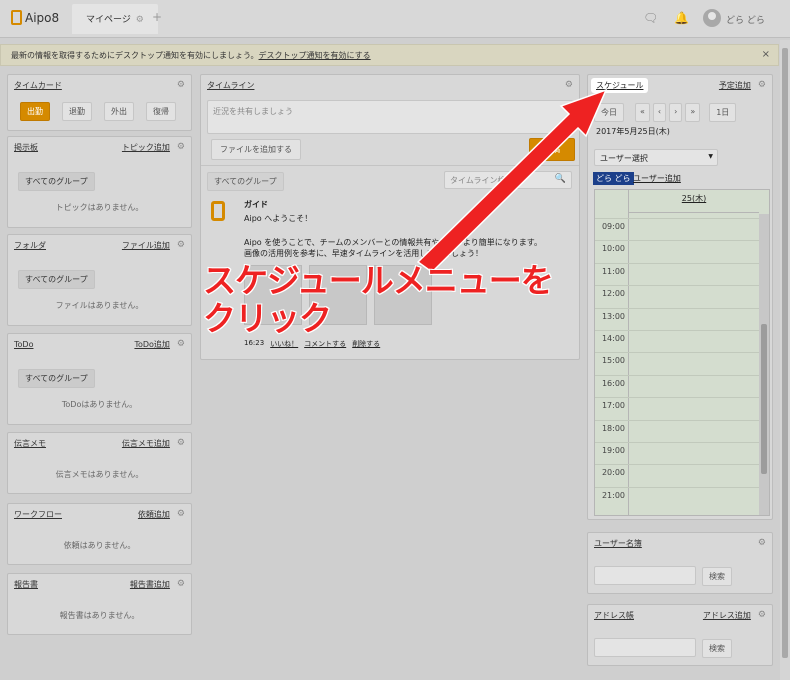 The width and height of the screenshot is (790, 680). I want to click on annotation-arrow, so click(512, 180).